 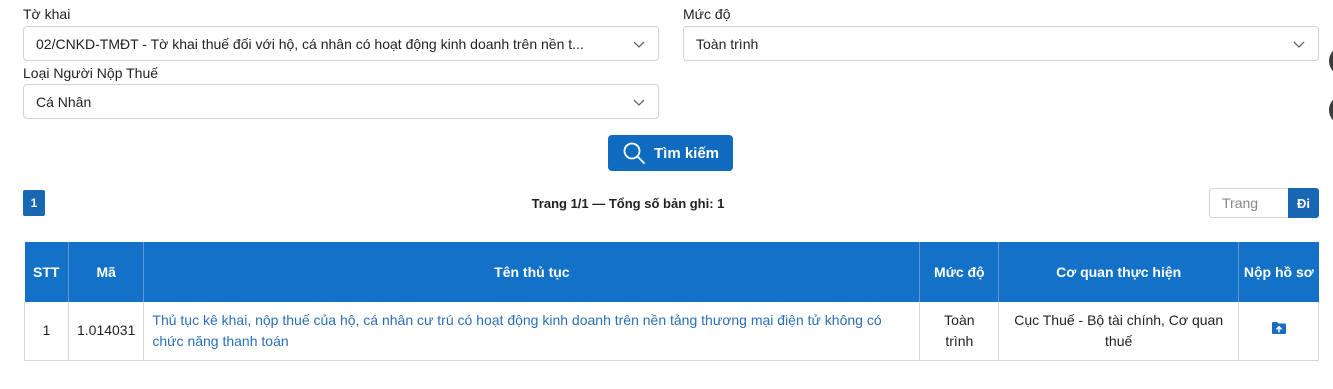 I want to click on cell-nop-ho-so, so click(x=1278, y=331).